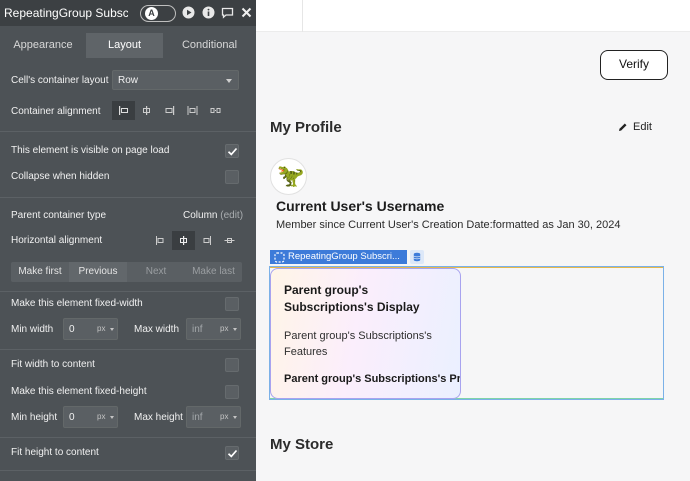 The image size is (690, 481). Describe the element at coordinates (197, 417) in the screenshot. I see `max-height-value: inf` at that location.